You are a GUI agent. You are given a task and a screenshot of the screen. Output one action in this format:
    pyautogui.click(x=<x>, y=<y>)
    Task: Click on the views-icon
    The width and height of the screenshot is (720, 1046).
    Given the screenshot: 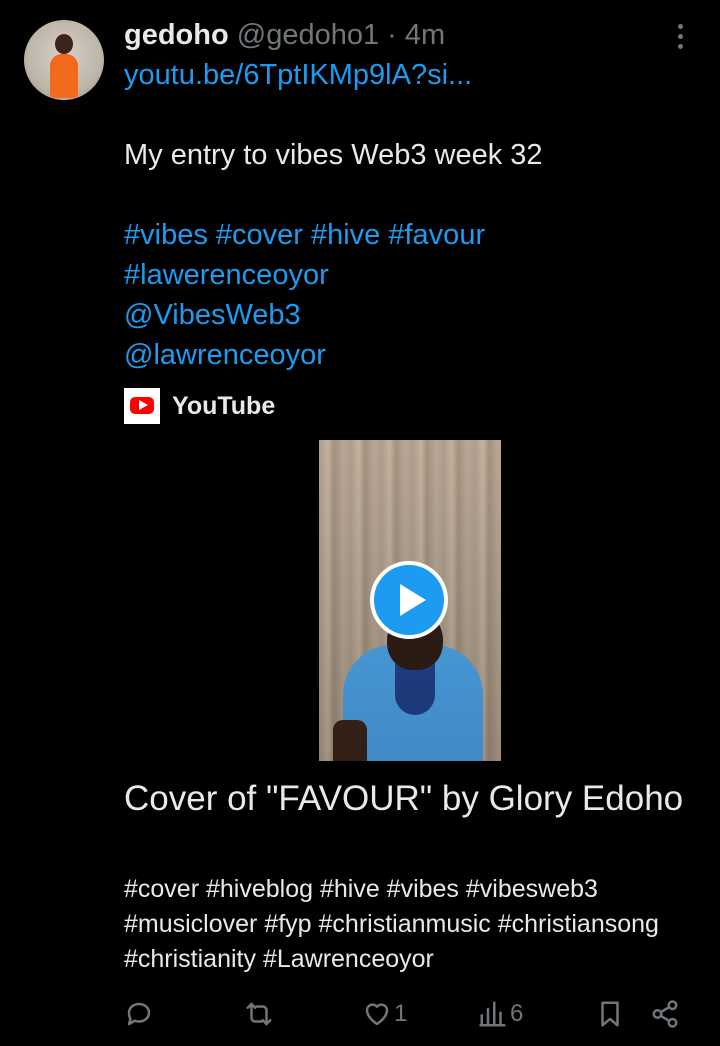 What is the action you would take?
    pyautogui.click(x=492, y=1014)
    